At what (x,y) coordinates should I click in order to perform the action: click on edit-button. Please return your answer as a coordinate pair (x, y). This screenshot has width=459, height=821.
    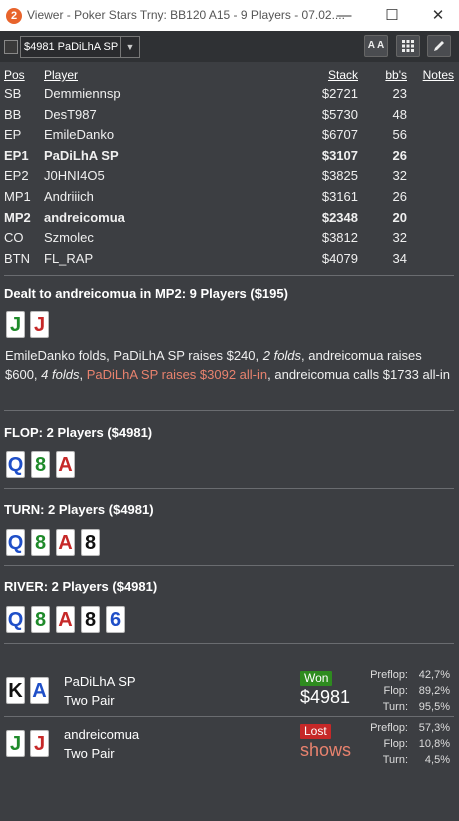
    Looking at the image, I should click on (439, 46).